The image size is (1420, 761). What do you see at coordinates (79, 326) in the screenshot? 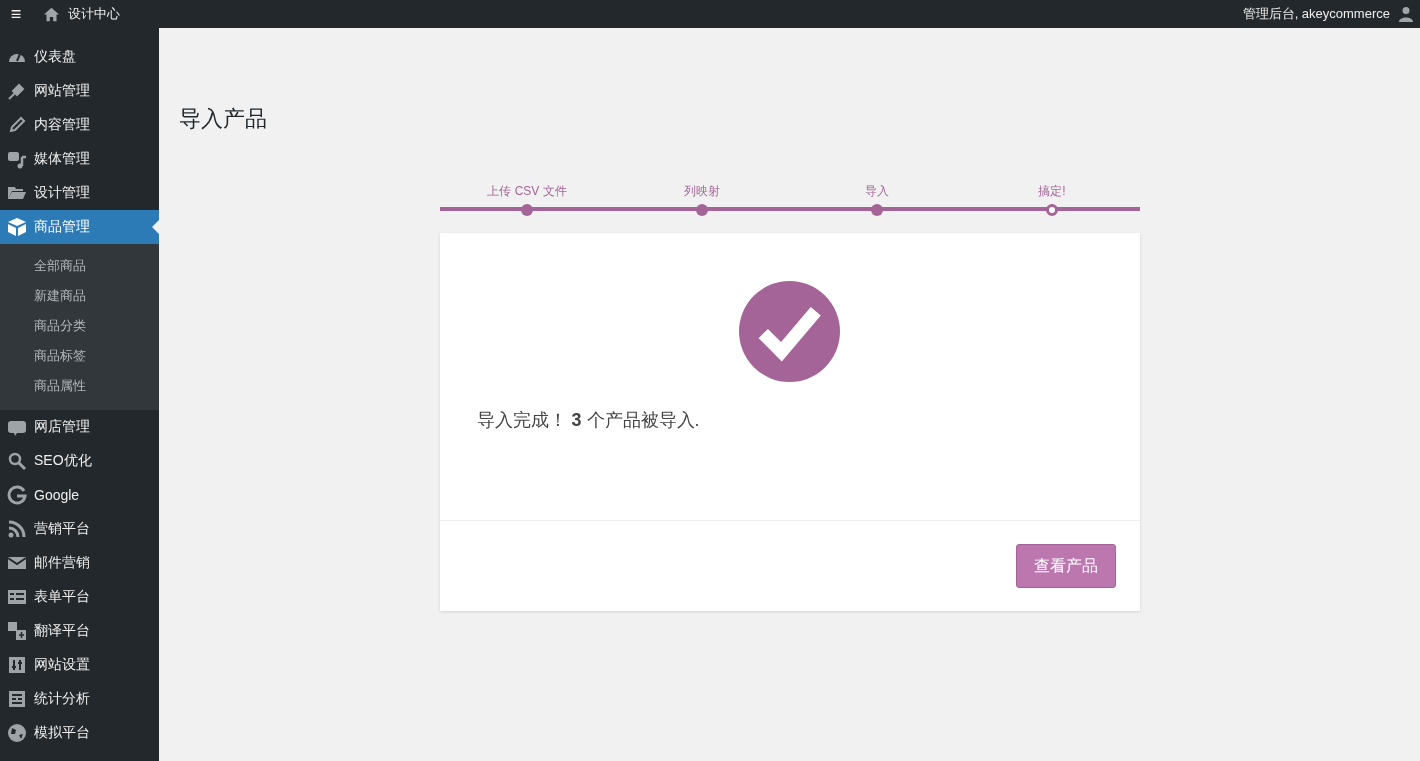
I see `submenu-item: 商品分类` at bounding box center [79, 326].